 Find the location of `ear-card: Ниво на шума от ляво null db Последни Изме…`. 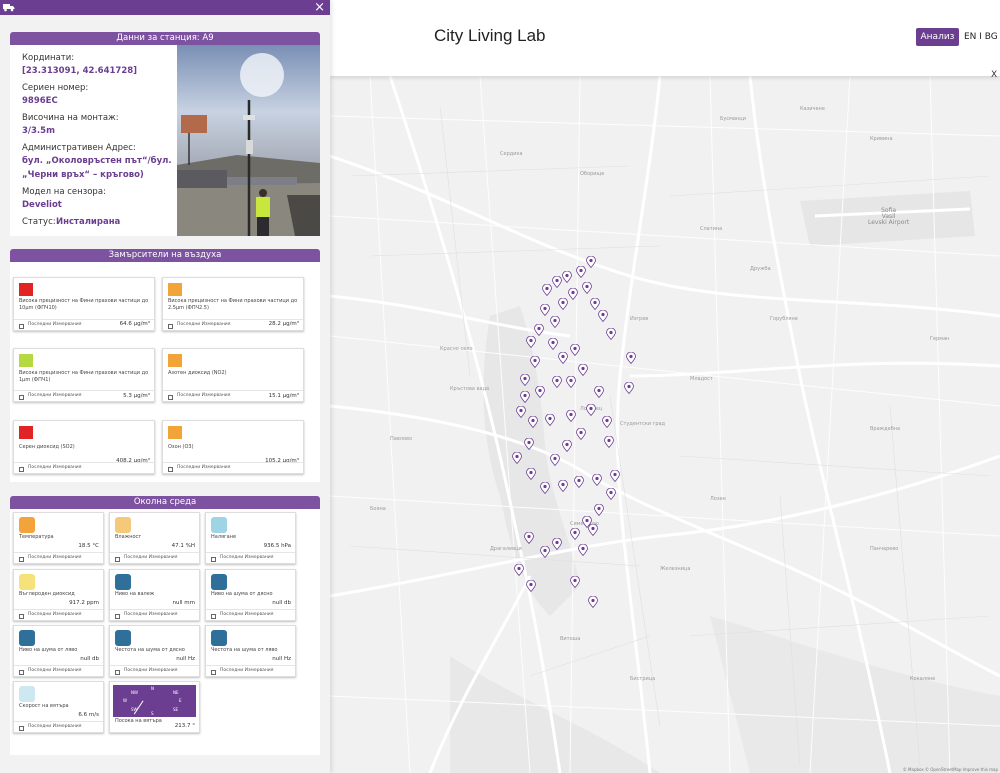

ear-card: Ниво на шума от ляво null db Последни Изме… is located at coordinates (58, 651).